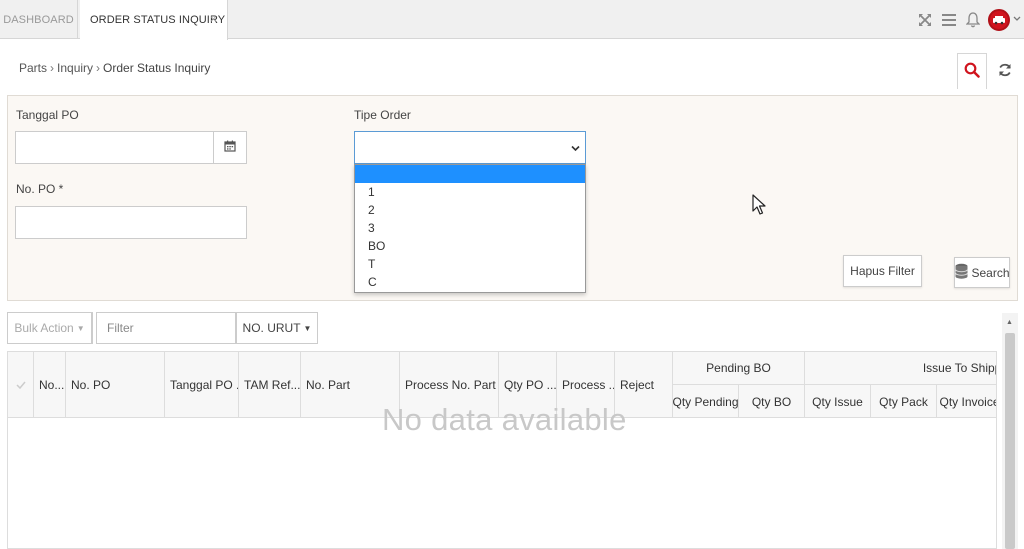  What do you see at coordinates (115, 385) in the screenshot?
I see `column-header: No. PO` at bounding box center [115, 385].